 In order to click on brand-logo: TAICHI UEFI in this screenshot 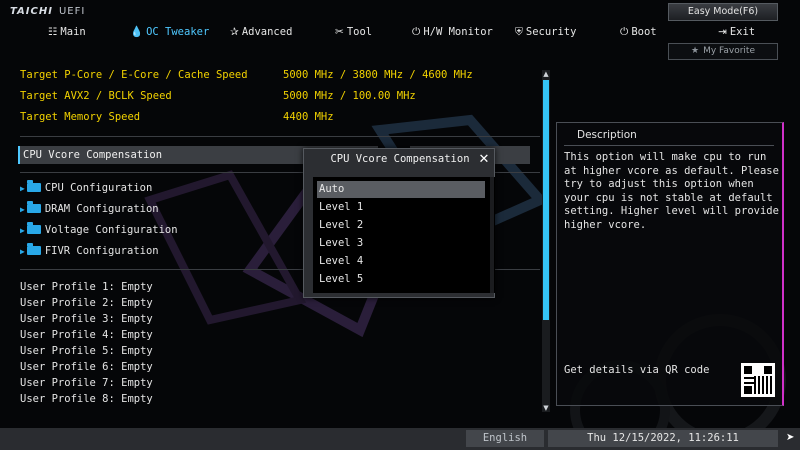, I will do `click(47, 11)`.